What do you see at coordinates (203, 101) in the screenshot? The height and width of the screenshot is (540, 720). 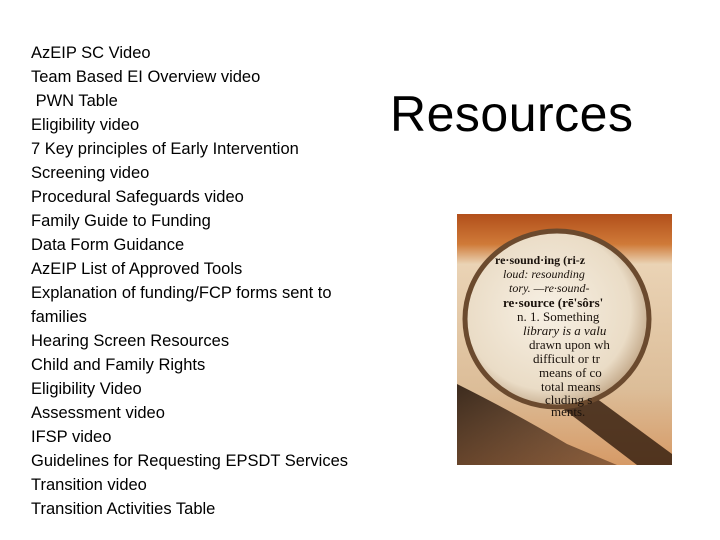 I see `resource-item: PWN Table` at bounding box center [203, 101].